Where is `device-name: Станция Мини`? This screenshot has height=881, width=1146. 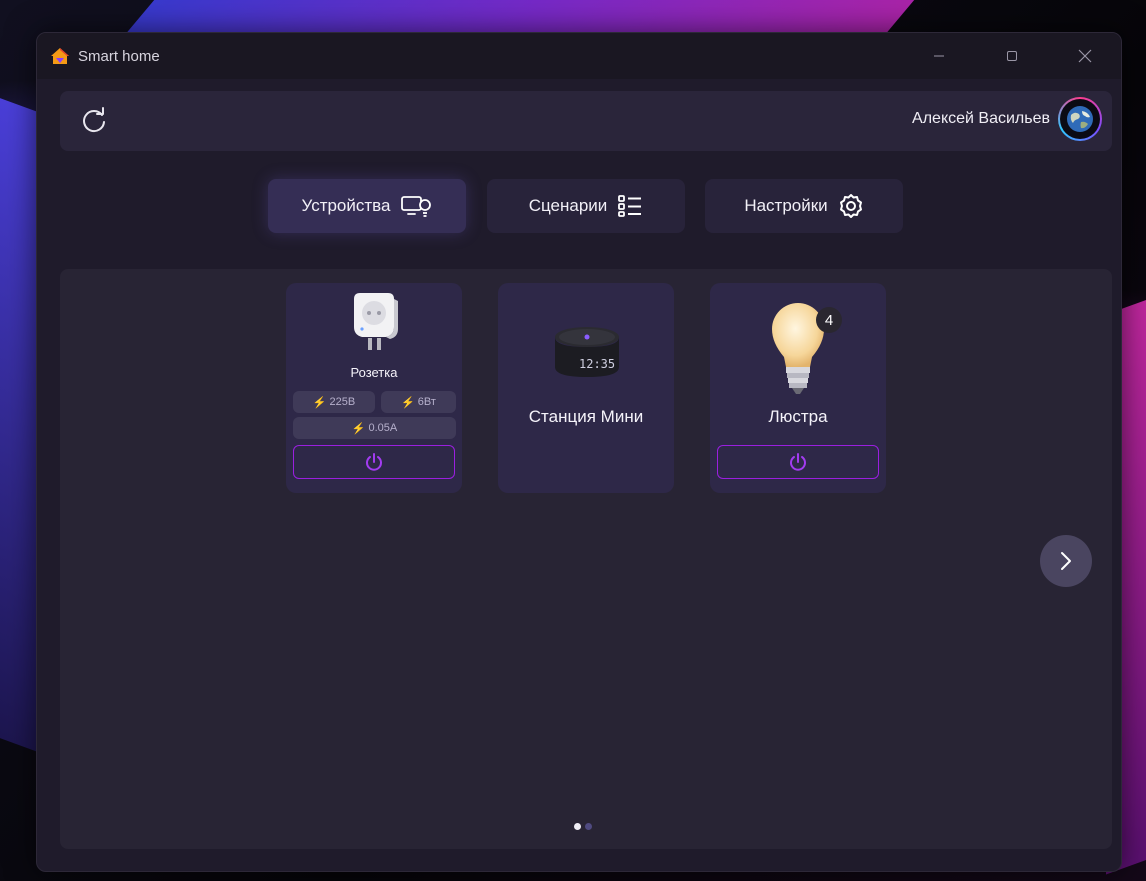
device-name: Станция Мини is located at coordinates (586, 416).